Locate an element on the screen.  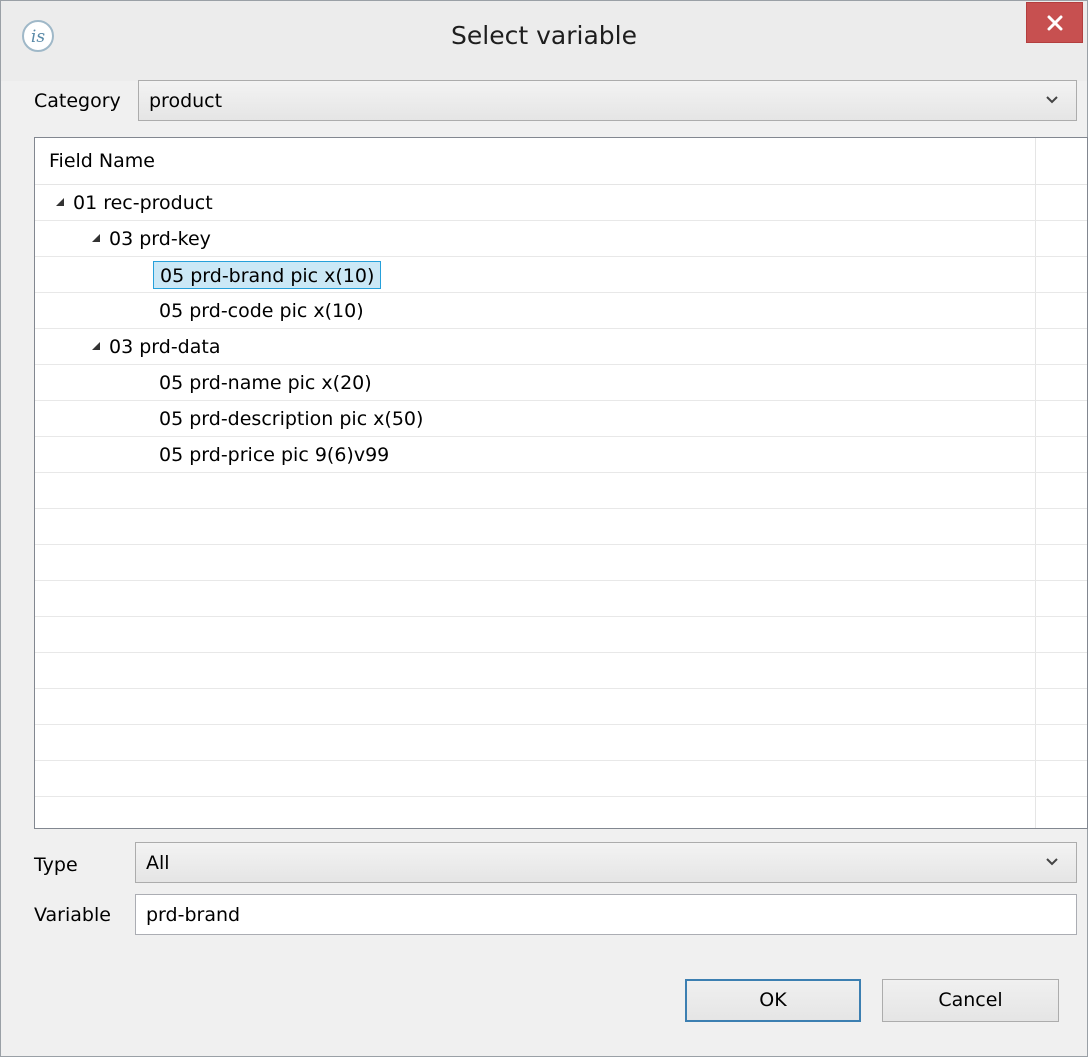
tree-row-label: 05 prd-code pic x(10) is located at coordinates (261, 311).